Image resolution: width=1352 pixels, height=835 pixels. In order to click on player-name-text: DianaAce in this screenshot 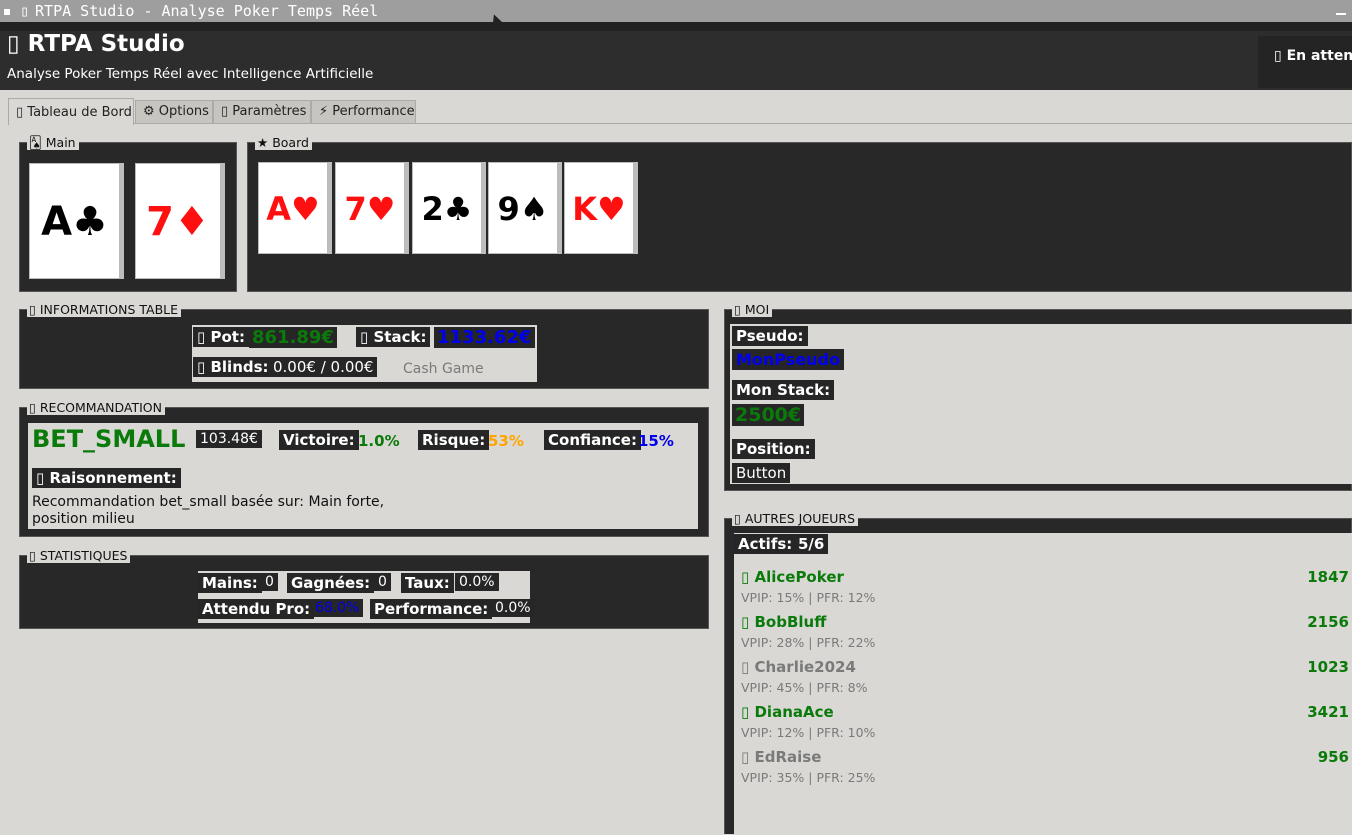, I will do `click(794, 712)`.